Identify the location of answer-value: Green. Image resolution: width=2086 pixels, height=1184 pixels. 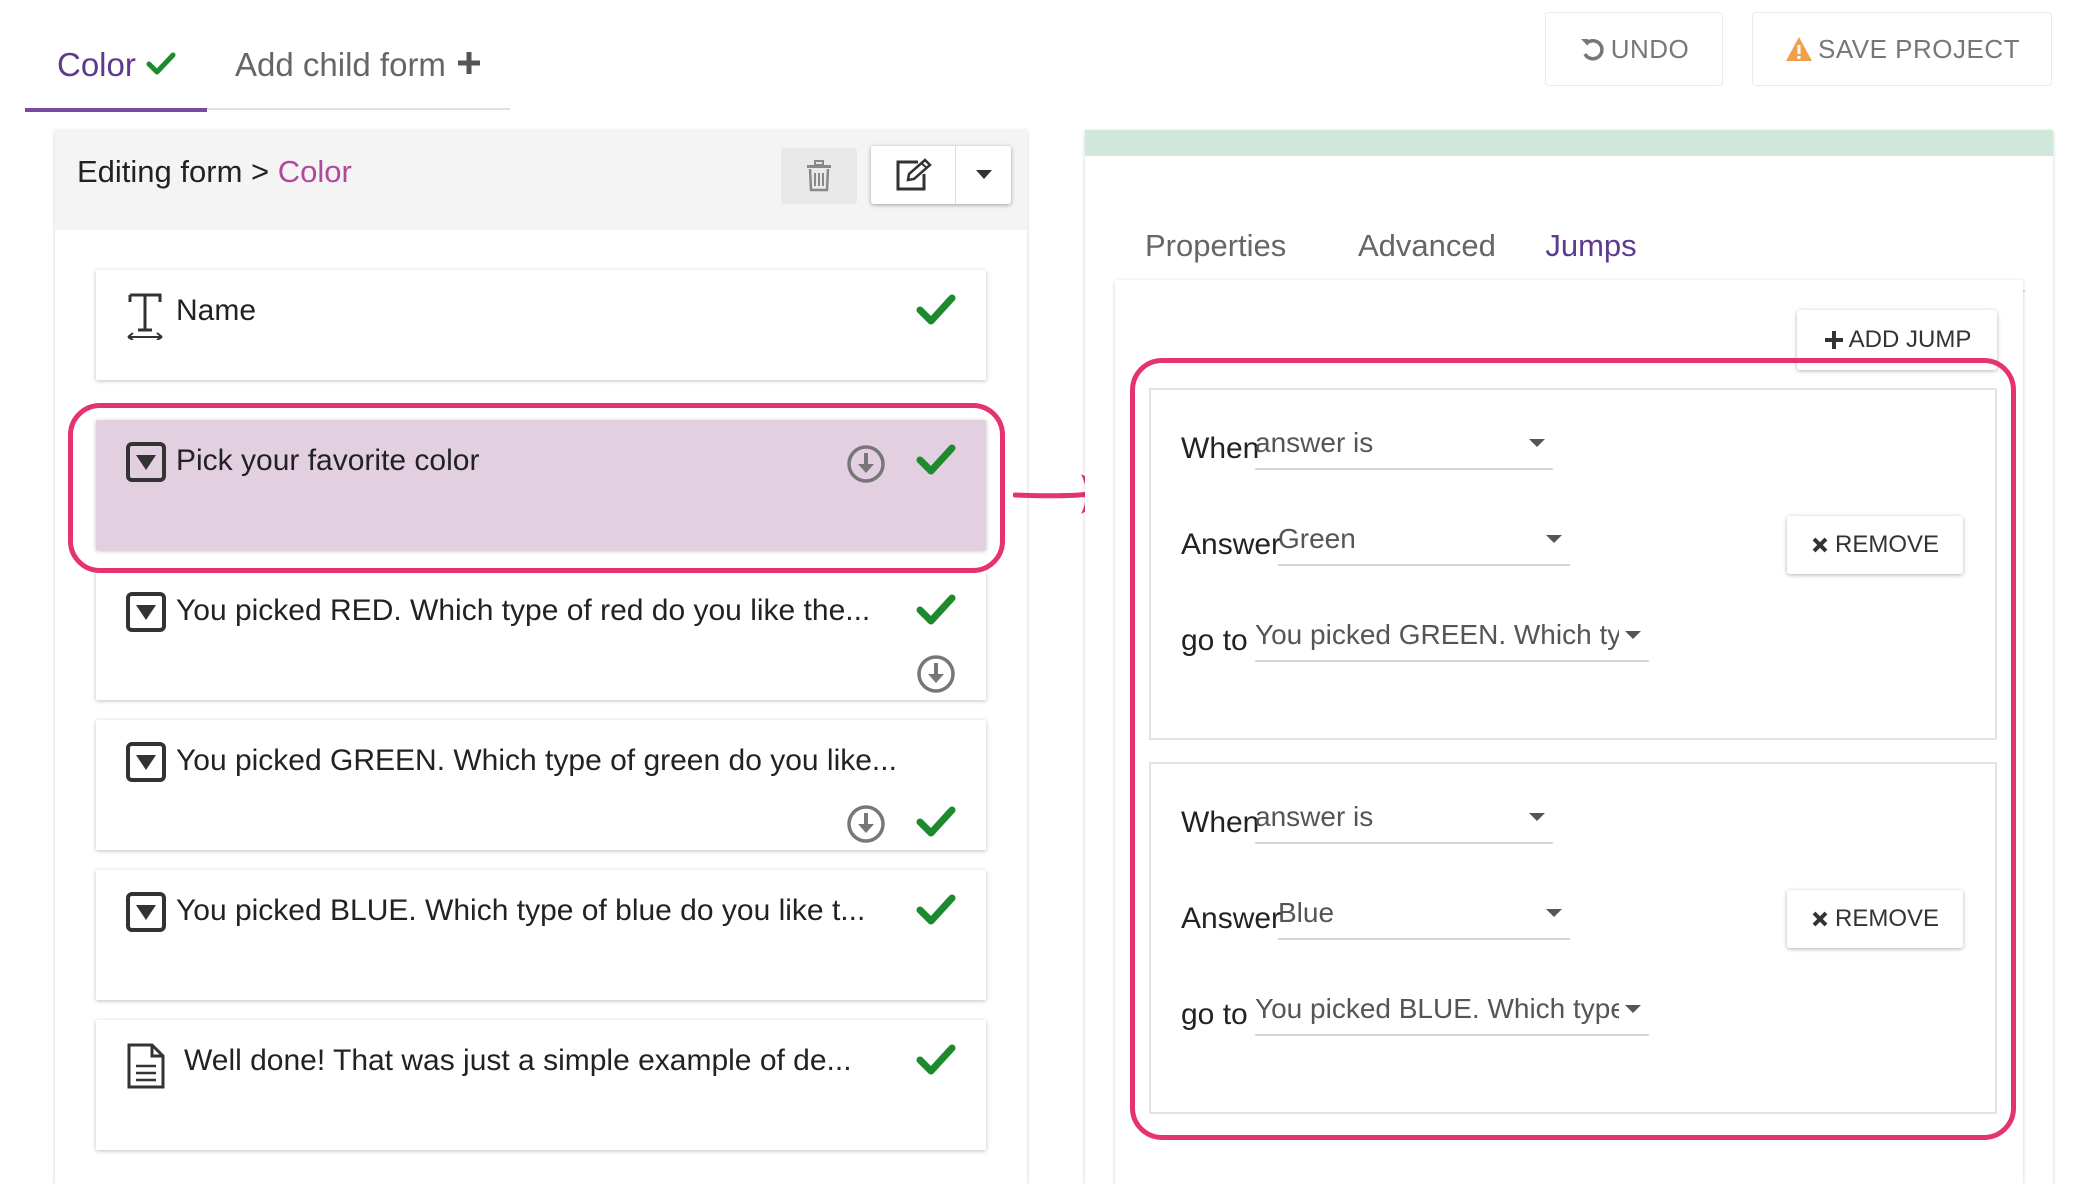
(1317, 538).